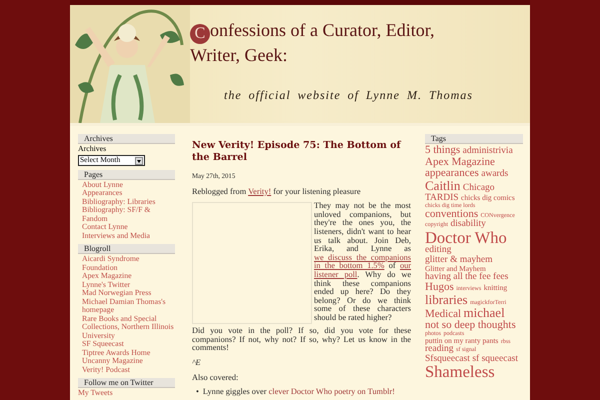  I want to click on site-tagline: the official website of Lynne M. Thomas, so click(348, 95).